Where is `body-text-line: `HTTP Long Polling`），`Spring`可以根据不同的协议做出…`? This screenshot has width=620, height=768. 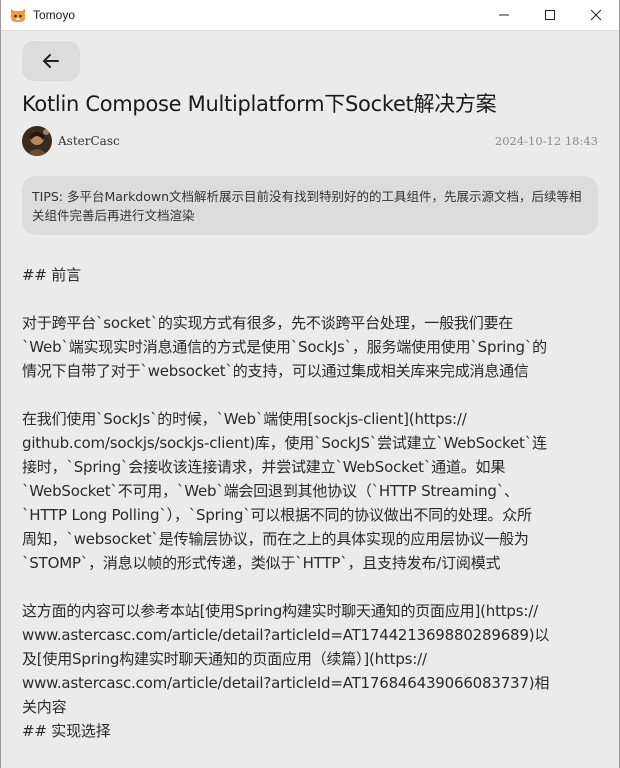
body-text-line: `HTTP Long Polling`），`Spring`可以根据不同的协议做出… is located at coordinates (277, 515).